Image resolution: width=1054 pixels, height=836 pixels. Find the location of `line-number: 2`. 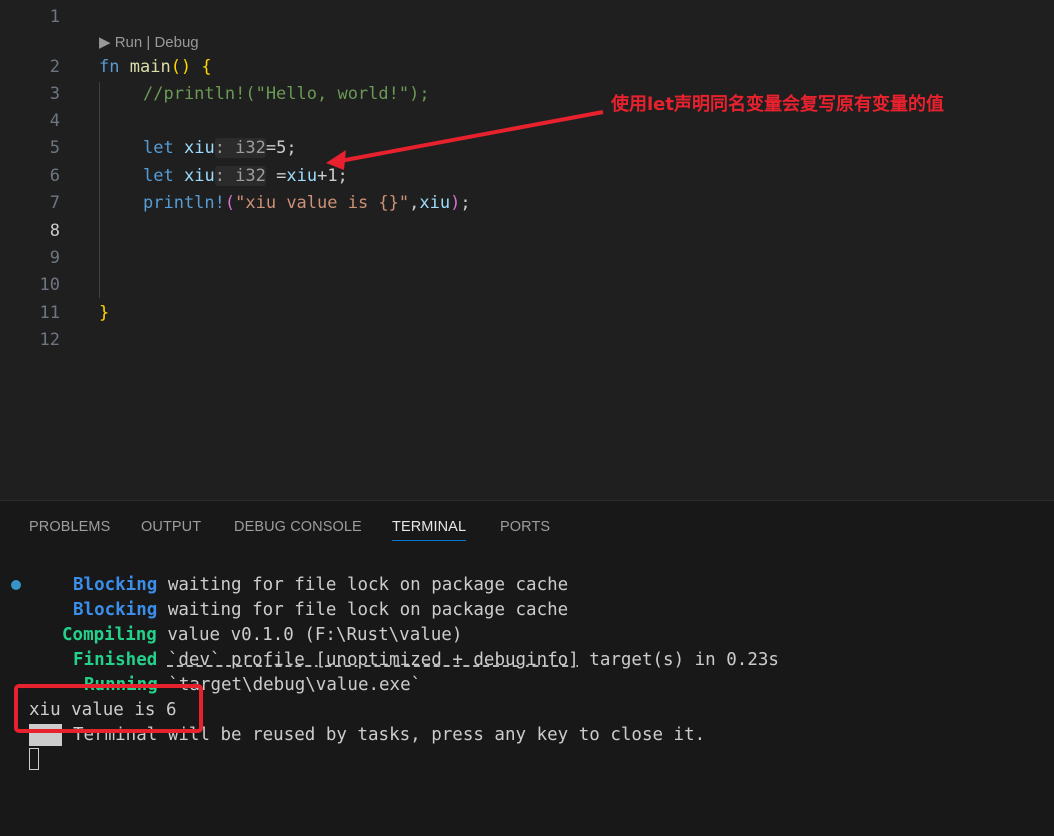

line-number: 2 is located at coordinates (54, 67).